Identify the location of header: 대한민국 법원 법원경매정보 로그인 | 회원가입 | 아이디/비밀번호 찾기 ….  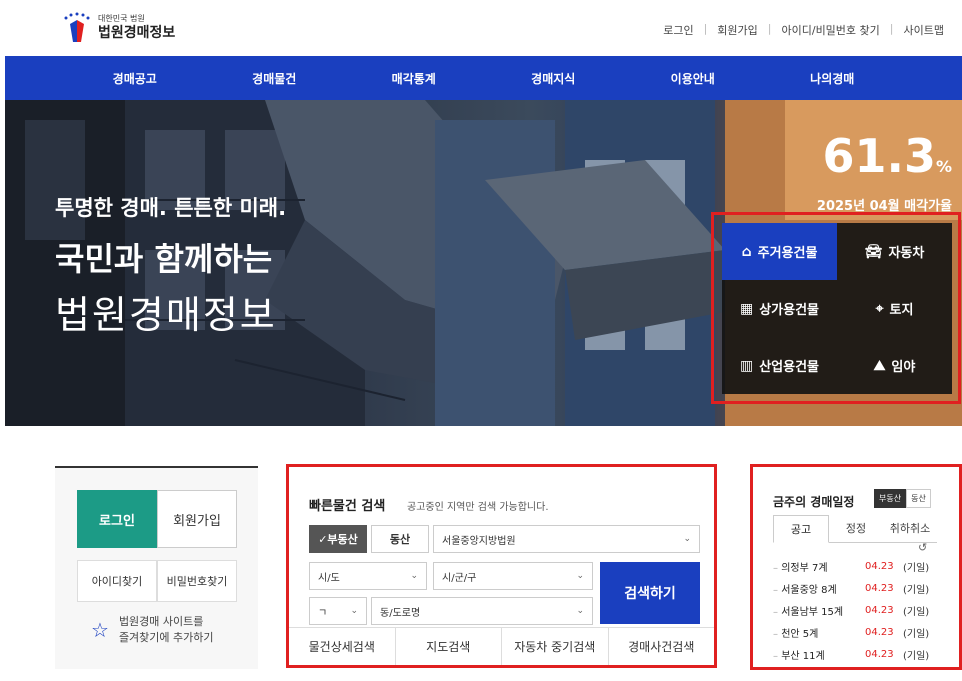
(481, 28).